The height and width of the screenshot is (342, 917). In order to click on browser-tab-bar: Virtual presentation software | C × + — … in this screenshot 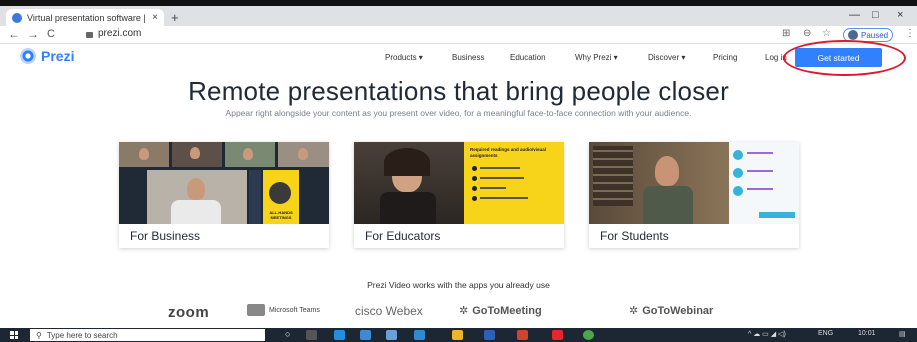, I will do `click(458, 16)`.